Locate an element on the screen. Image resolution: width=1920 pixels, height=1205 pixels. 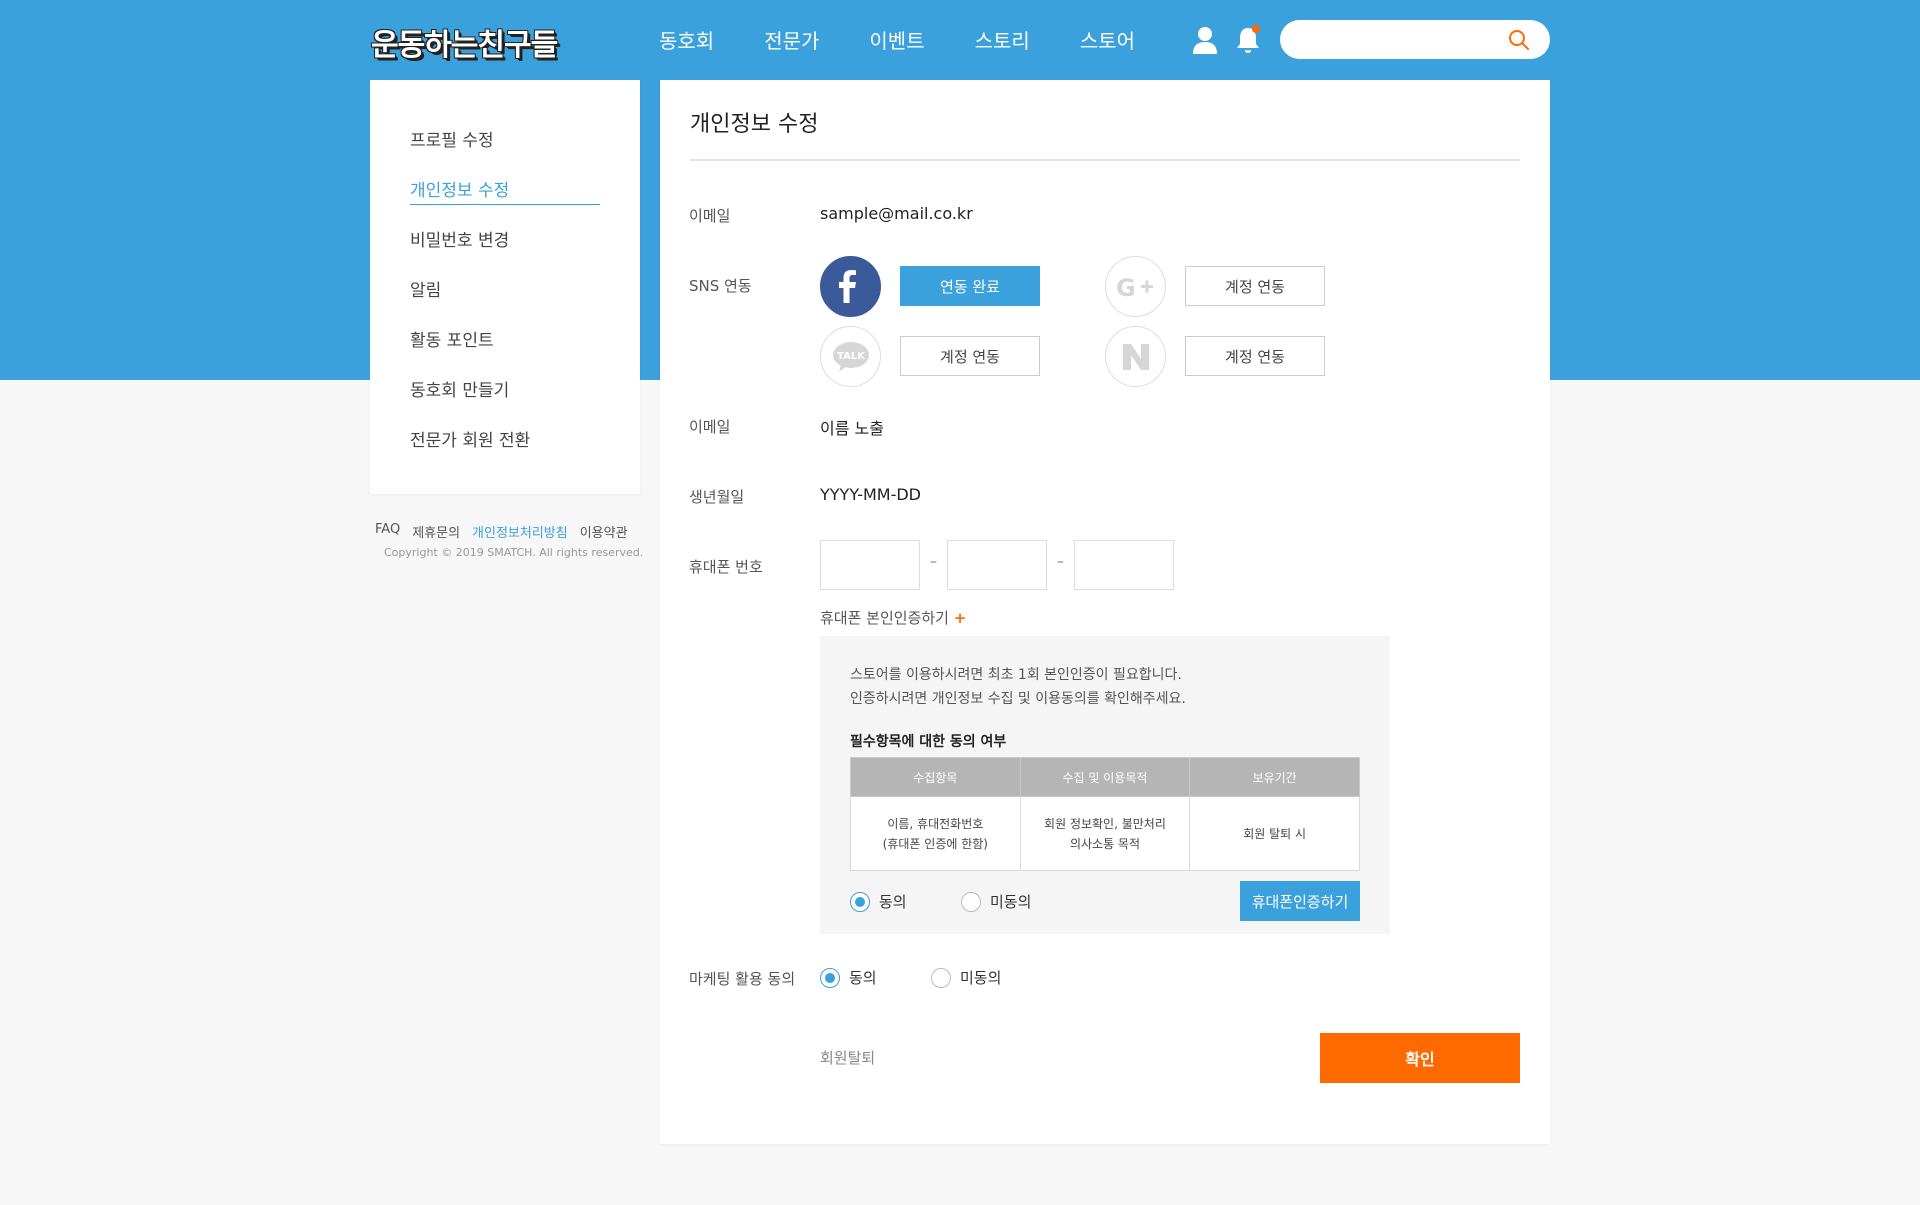
top-header: 운동하는친구들 동호회 전문가 이벤트 스토리 스토어 is located at coordinates (960, 39).